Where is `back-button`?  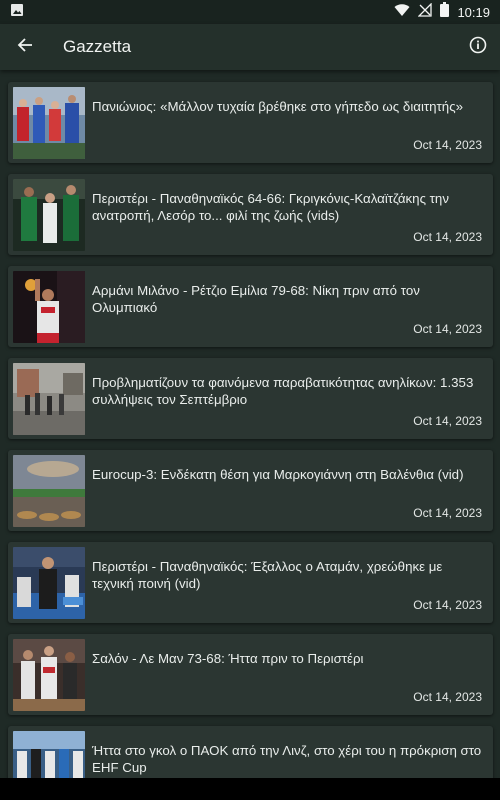
back-button is located at coordinates (25, 47).